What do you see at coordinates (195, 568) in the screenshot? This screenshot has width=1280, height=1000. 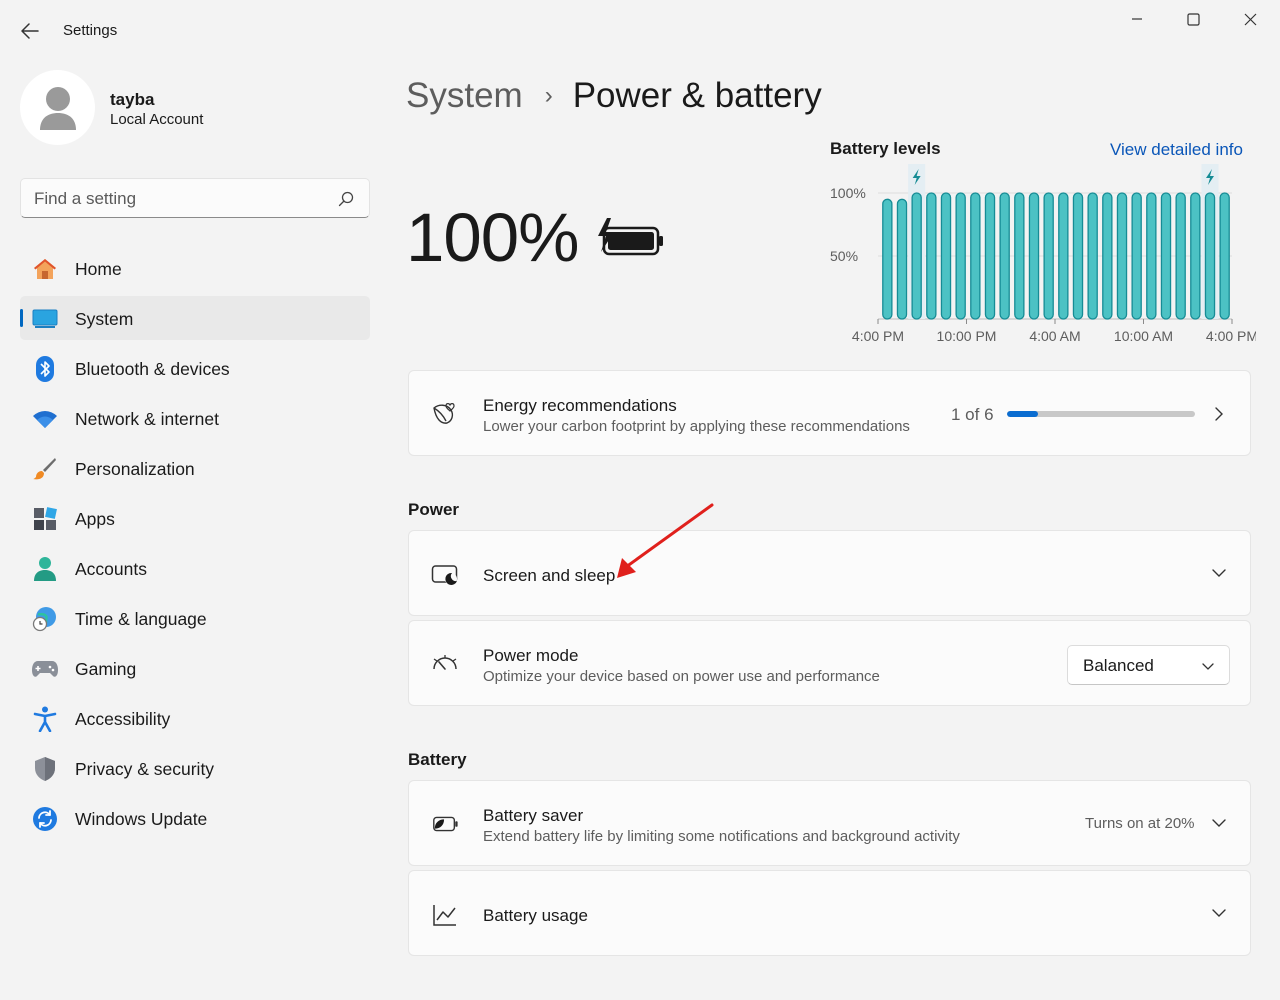 I see `sidebar-item-accounts: Accounts` at bounding box center [195, 568].